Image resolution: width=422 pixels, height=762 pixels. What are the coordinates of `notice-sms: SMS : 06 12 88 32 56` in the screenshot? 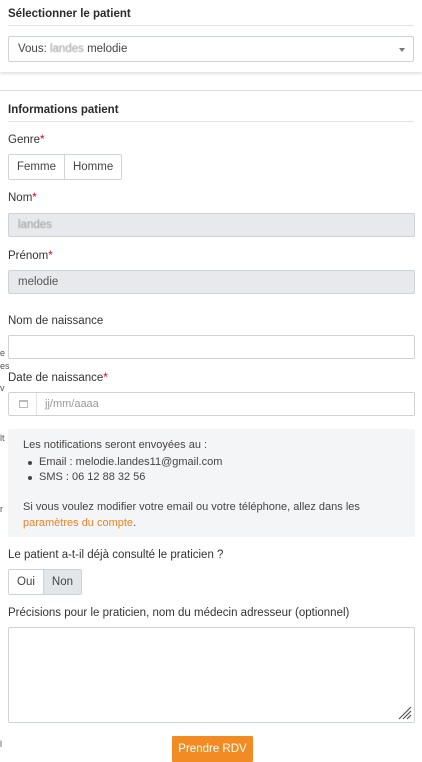 It's located at (123, 477).